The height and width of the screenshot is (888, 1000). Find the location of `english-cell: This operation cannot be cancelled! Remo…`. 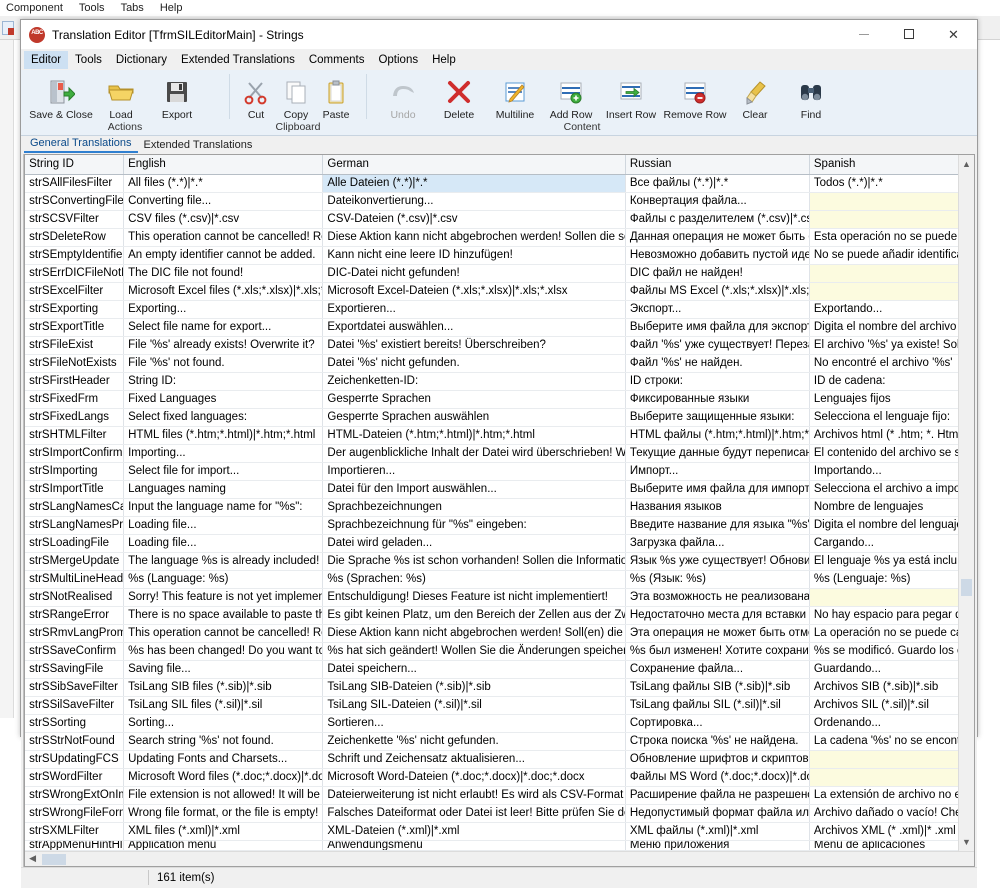

english-cell: This operation cannot be cancelled! Remo… is located at coordinates (223, 237).